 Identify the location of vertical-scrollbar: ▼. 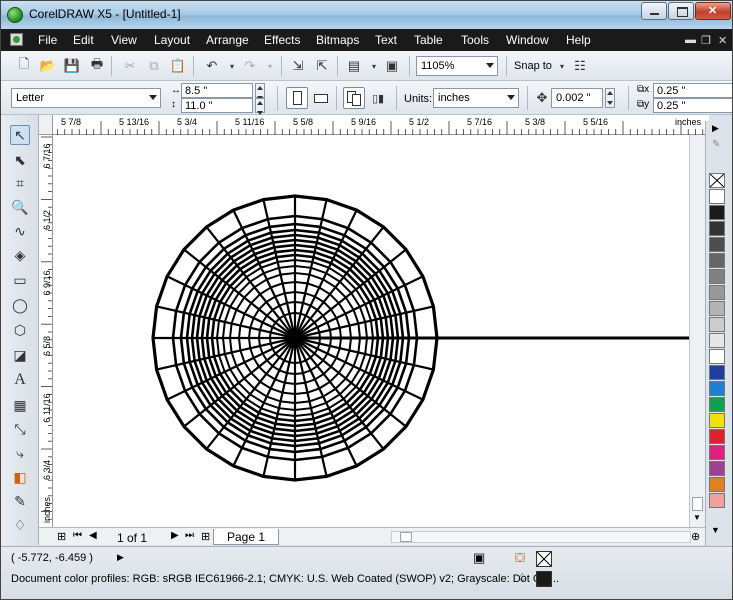
(697, 331).